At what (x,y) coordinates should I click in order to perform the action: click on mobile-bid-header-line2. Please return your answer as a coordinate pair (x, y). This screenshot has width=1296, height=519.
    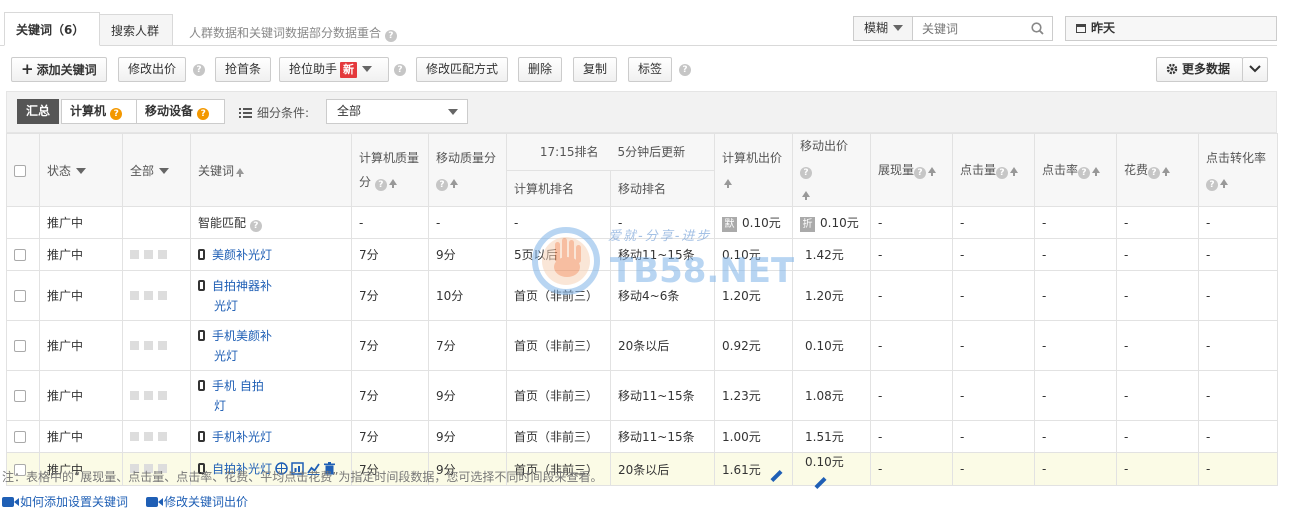
    Looking at the image, I should click on (831, 194).